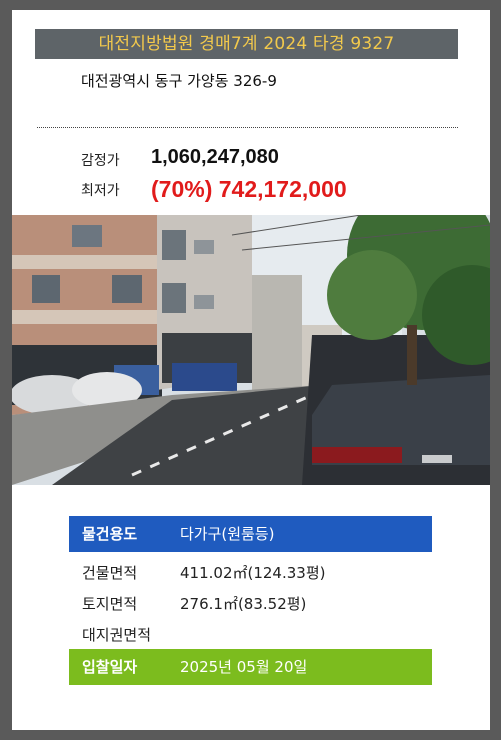 The image size is (501, 740). Describe the element at coordinates (110, 667) in the screenshot. I see `bid-date-label: 입찰일자` at that location.